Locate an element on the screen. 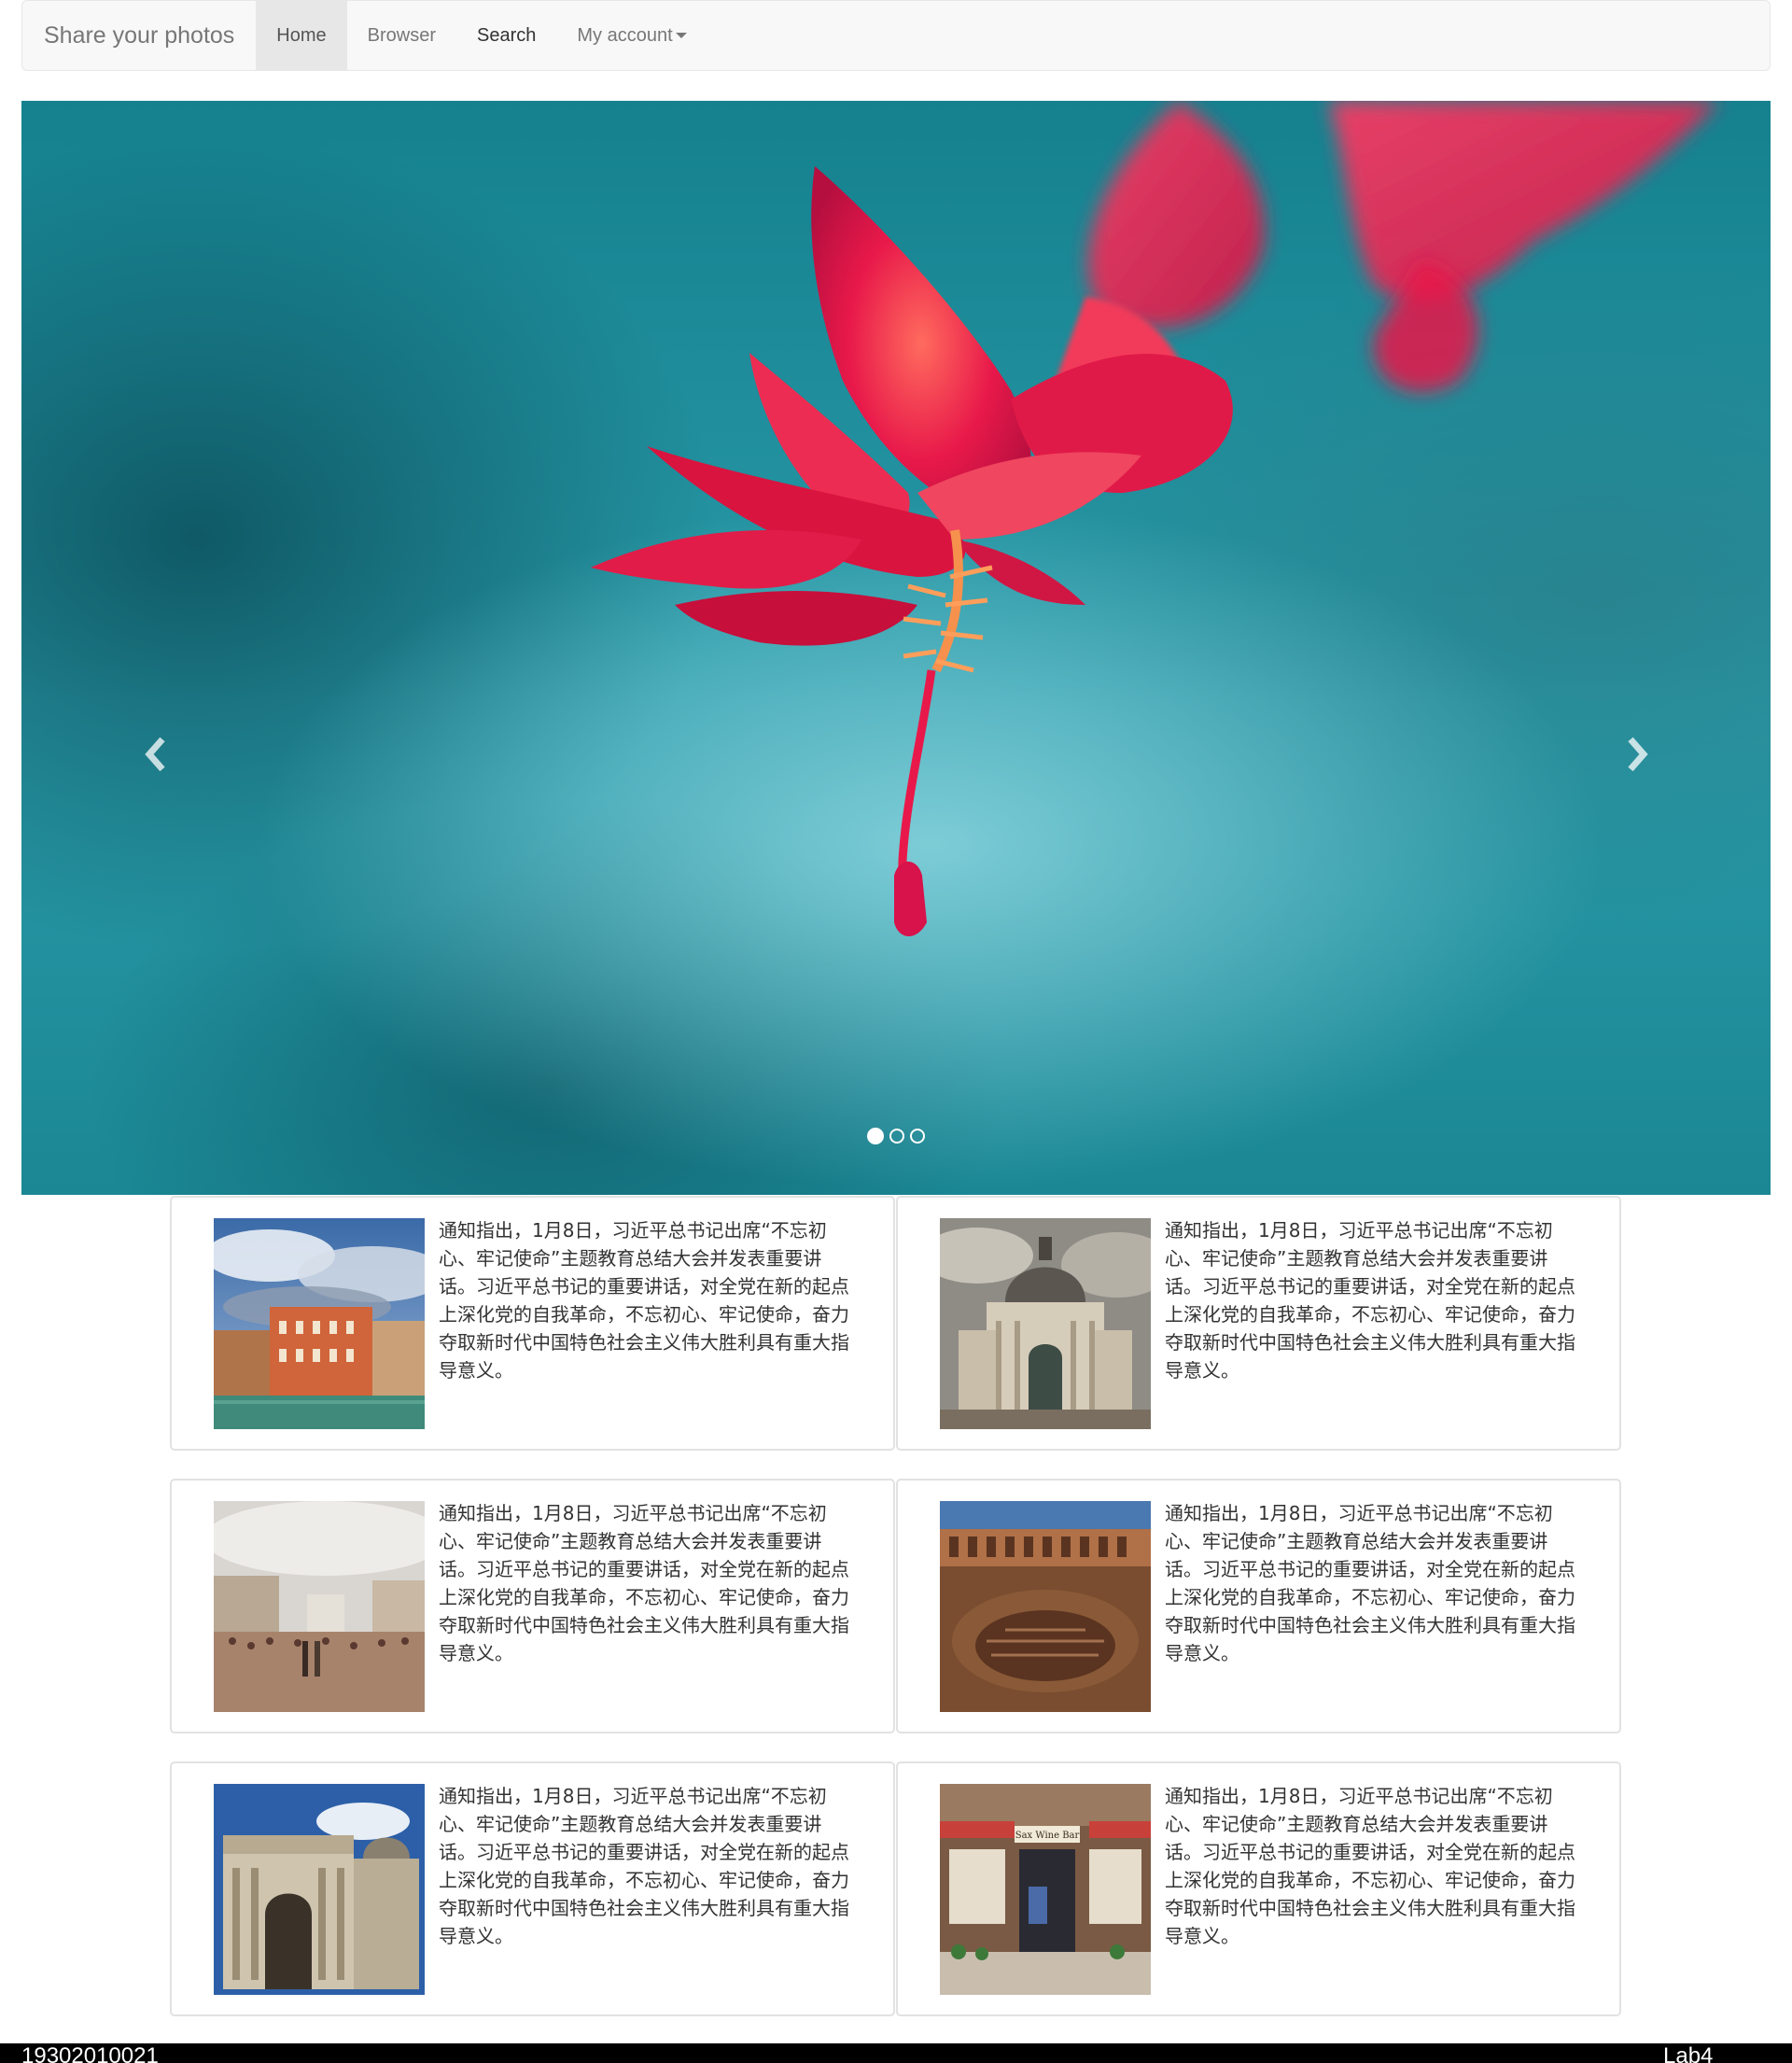  venice-canal-image is located at coordinates (319, 1324).